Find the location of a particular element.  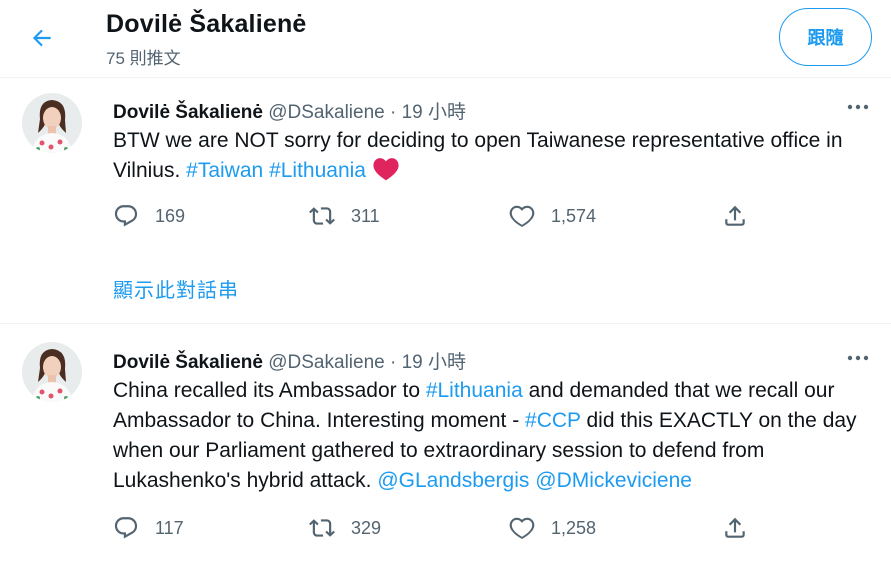

tweet-actions: 169 311 1,574 is located at coordinates (493, 218).